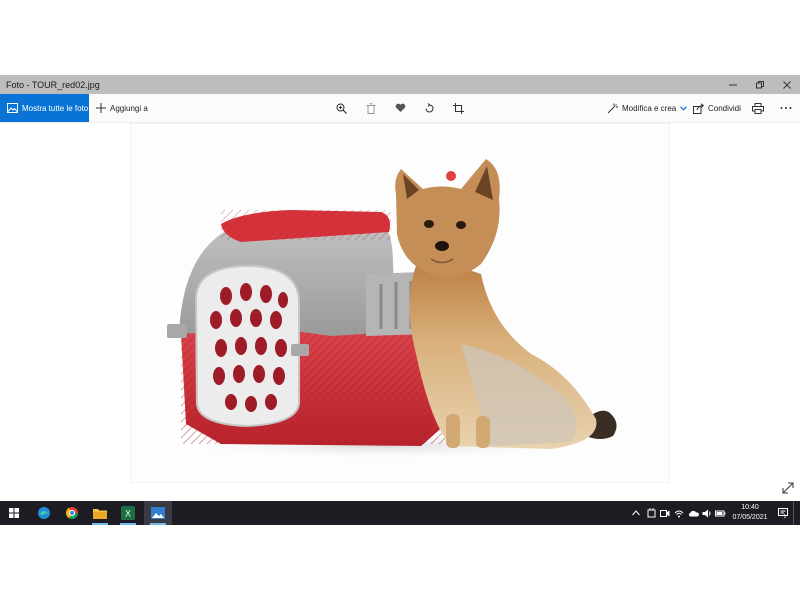 This screenshot has height=600, width=800. I want to click on close-button, so click(787, 84).